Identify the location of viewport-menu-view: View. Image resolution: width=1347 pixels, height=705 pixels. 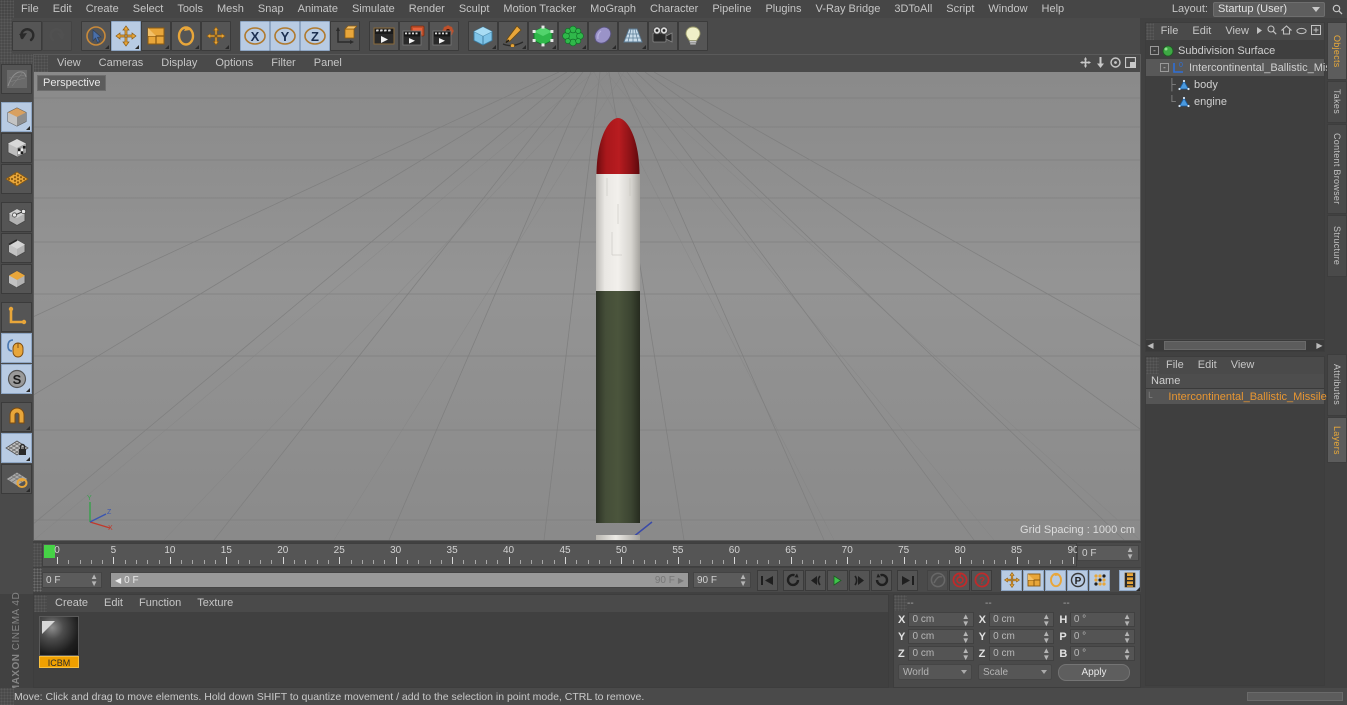
(69, 63).